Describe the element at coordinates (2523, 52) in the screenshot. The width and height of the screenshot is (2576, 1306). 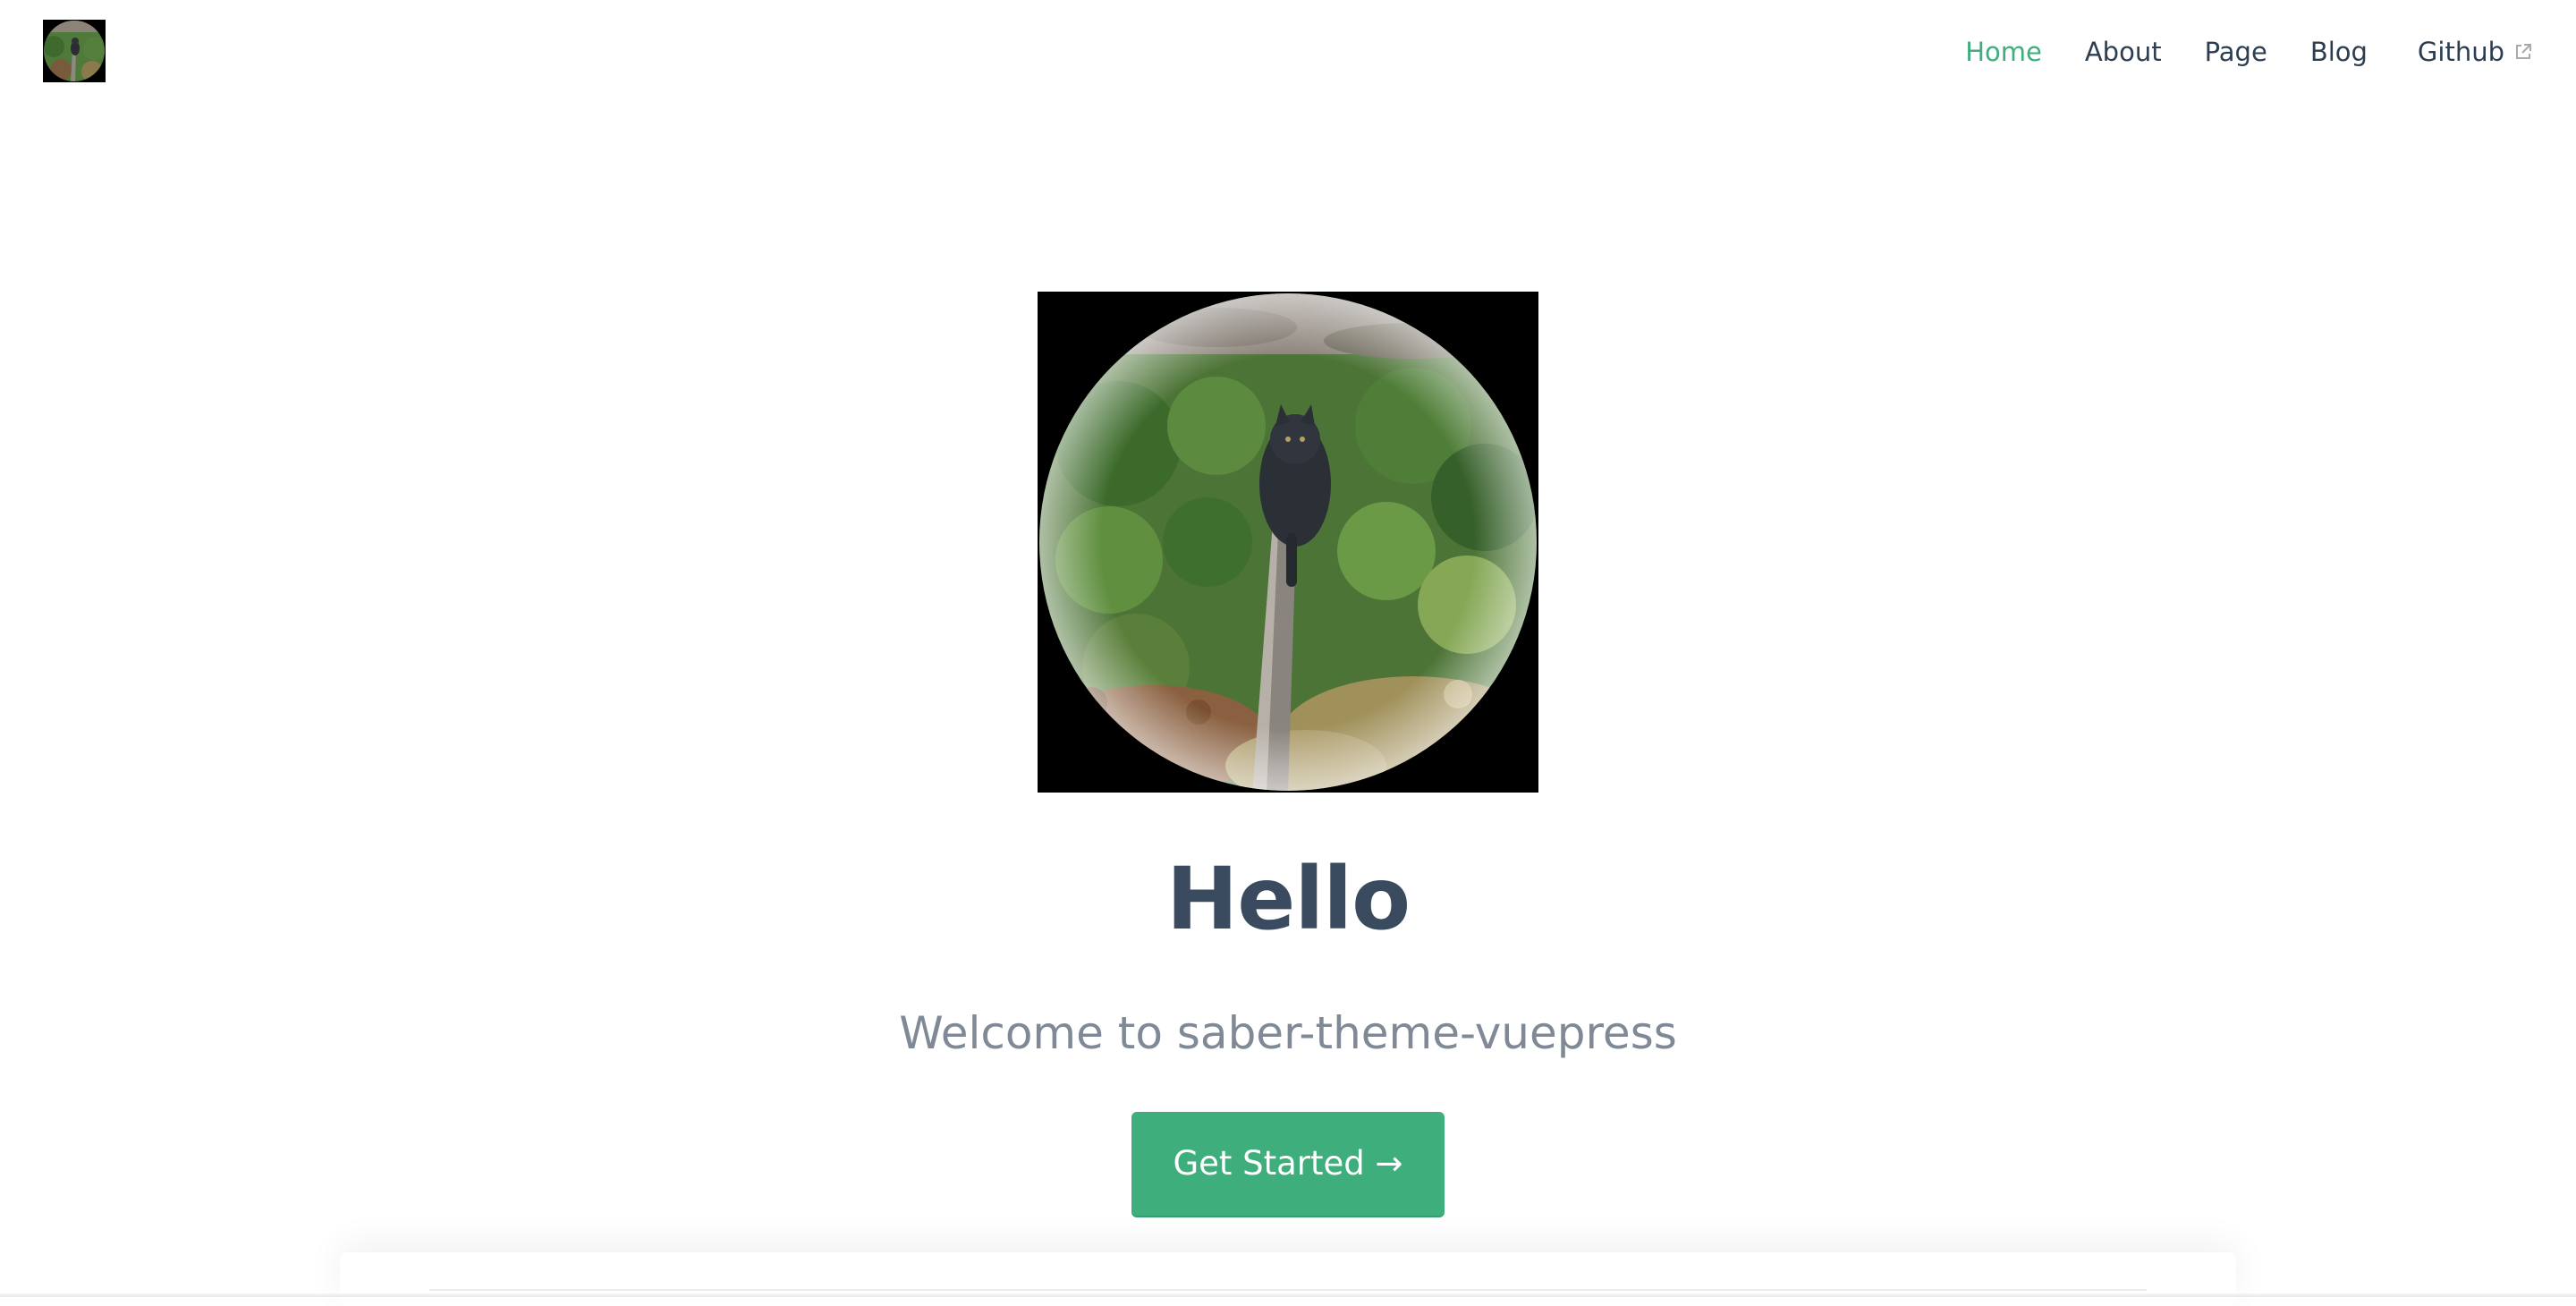
I see `external-link-icon` at that location.